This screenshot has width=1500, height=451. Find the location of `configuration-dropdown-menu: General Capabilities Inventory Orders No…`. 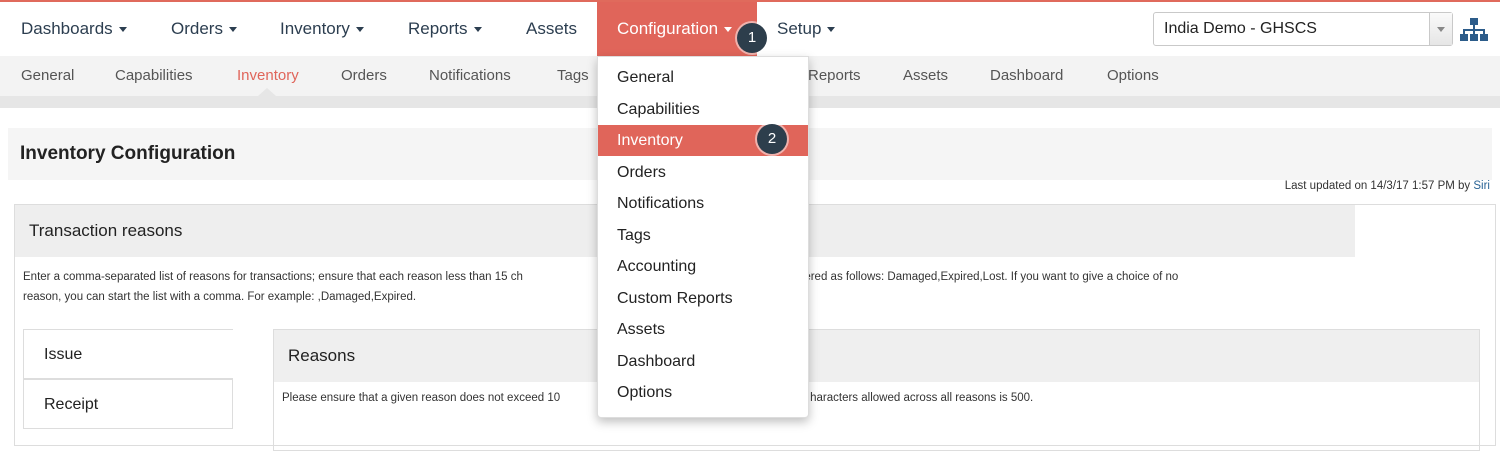

configuration-dropdown-menu: General Capabilities Inventory Orders No… is located at coordinates (703, 237).